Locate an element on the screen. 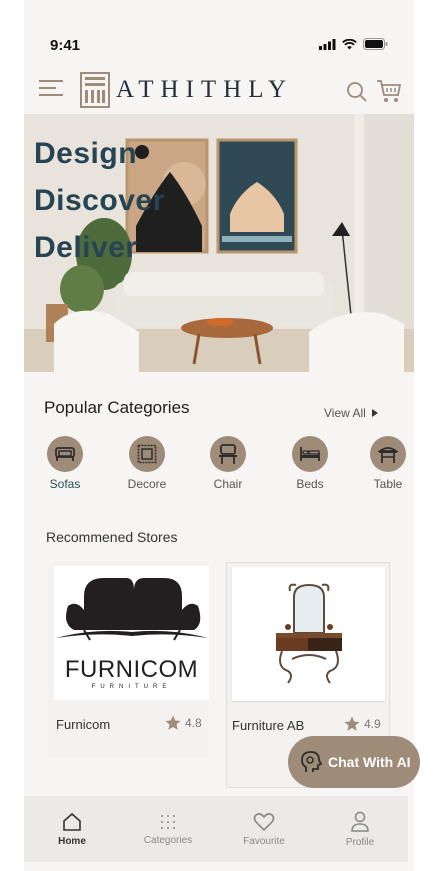 This screenshot has height=871, width=438. signal-icon is located at coordinates (327, 44).